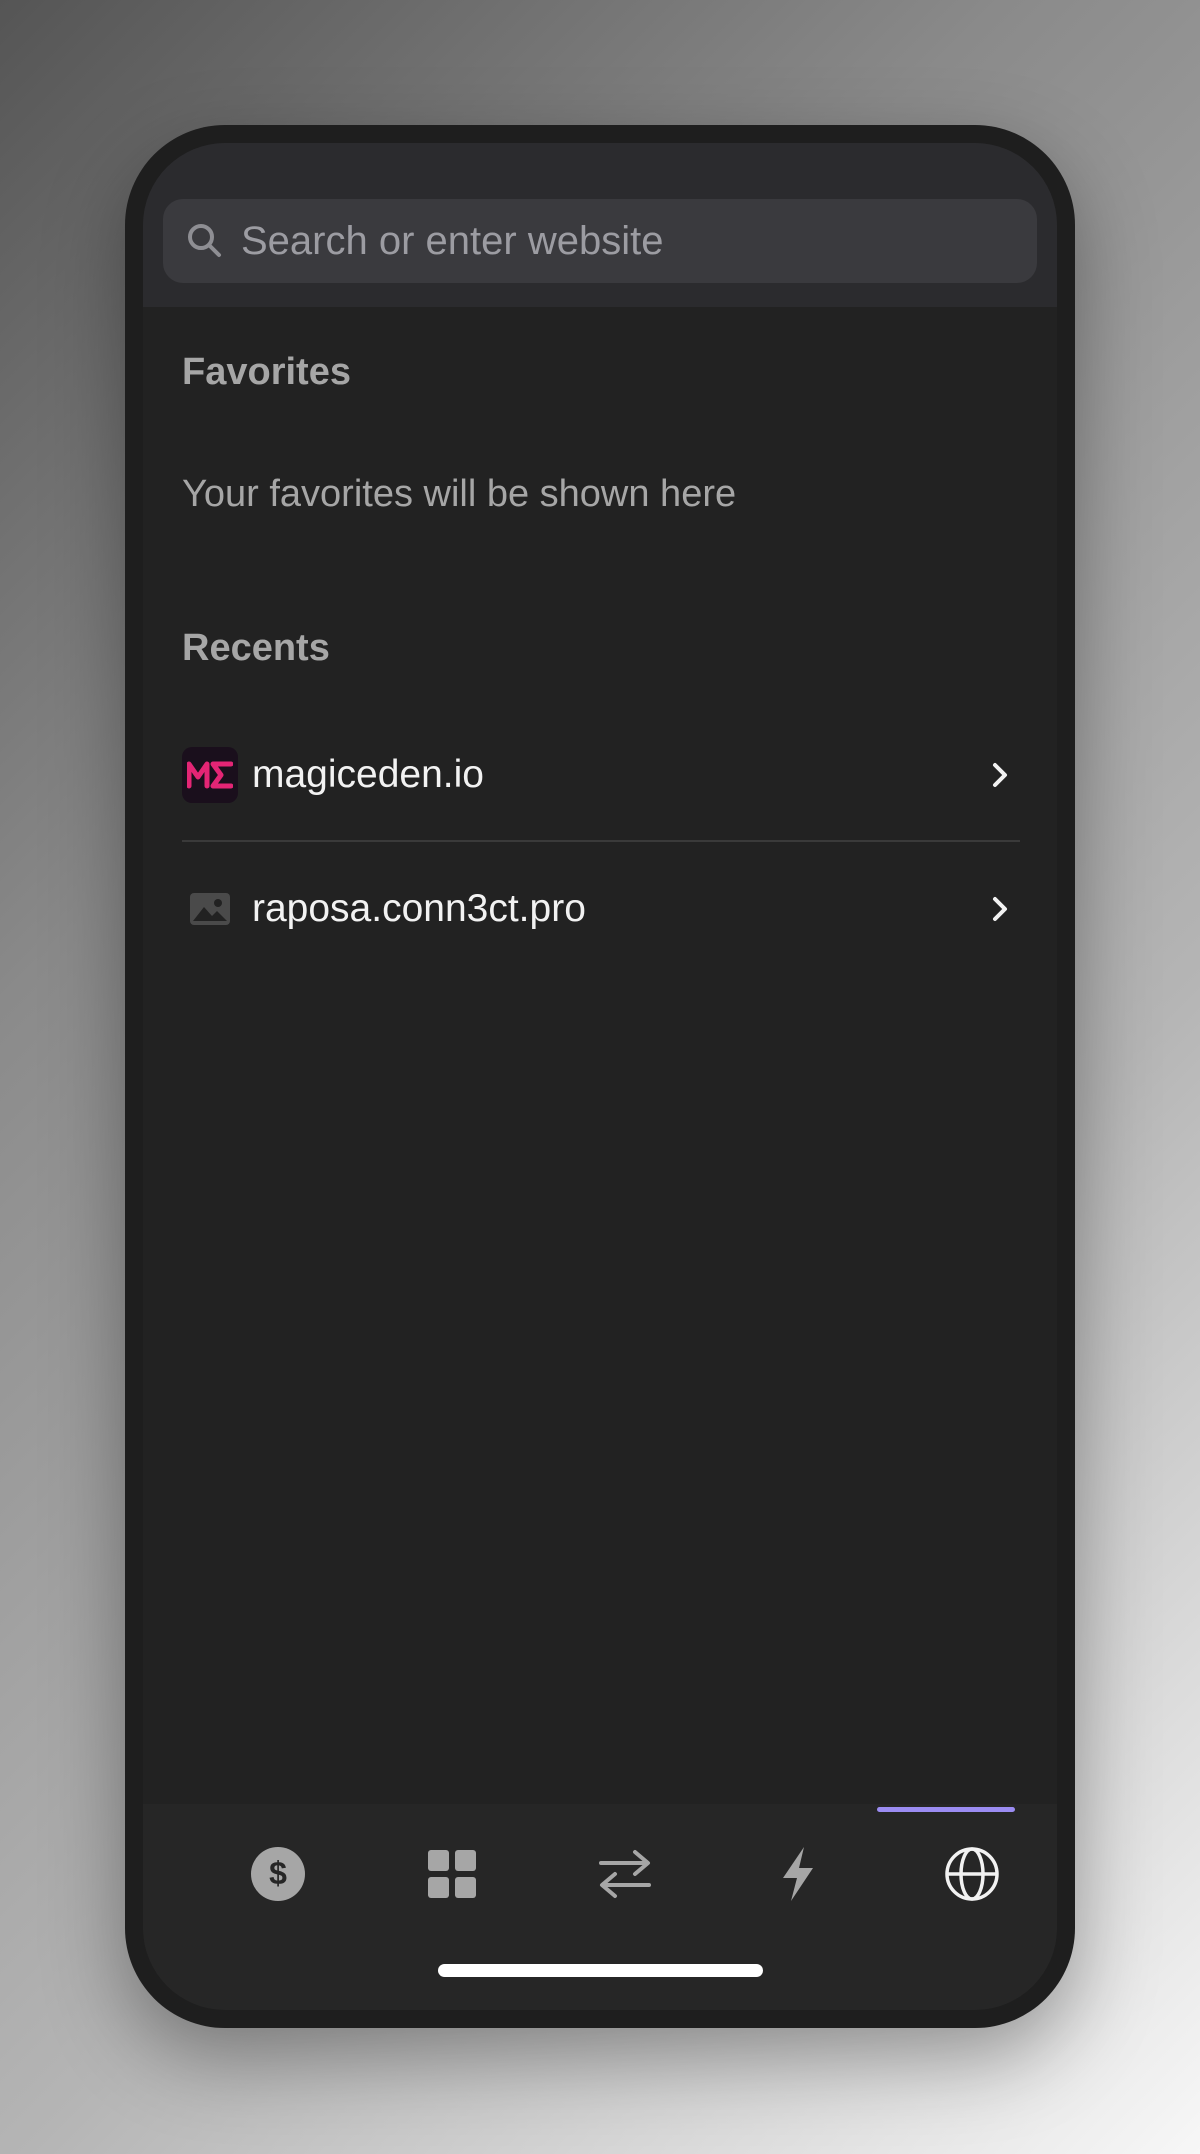 The height and width of the screenshot is (2154, 1200). I want to click on tab-collectibles, so click(452, 1876).